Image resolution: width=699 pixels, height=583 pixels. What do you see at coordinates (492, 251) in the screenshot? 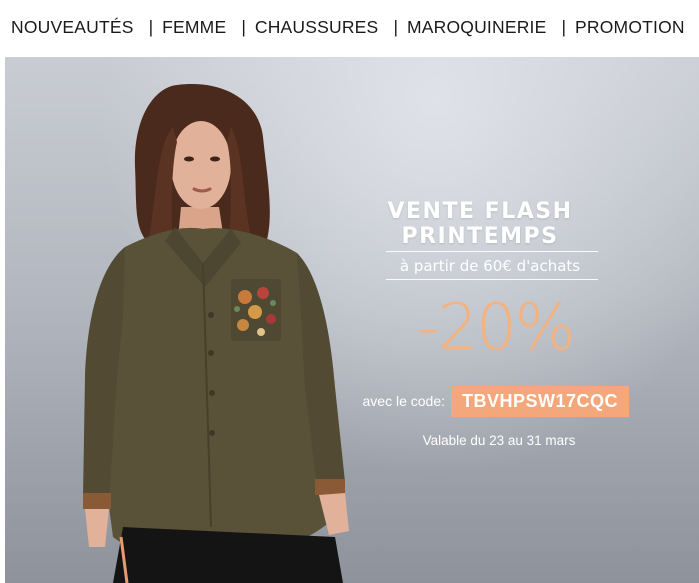
I see `divider-top` at bounding box center [492, 251].